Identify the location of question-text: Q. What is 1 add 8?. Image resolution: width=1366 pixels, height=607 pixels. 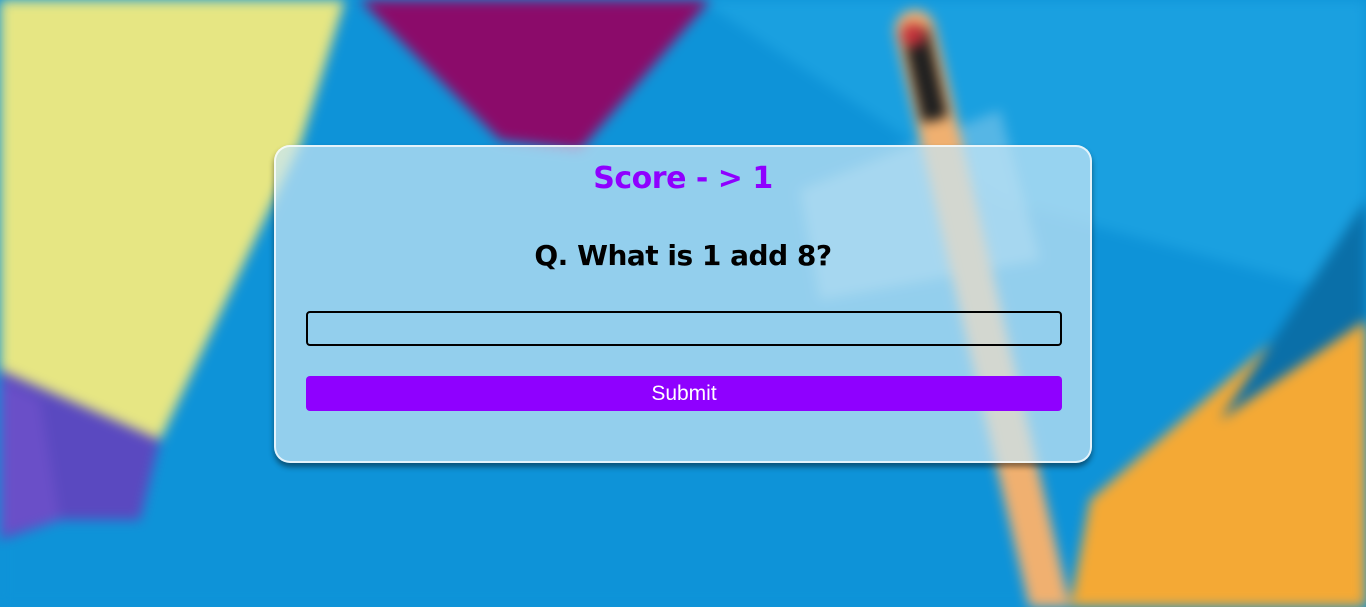
(683, 255).